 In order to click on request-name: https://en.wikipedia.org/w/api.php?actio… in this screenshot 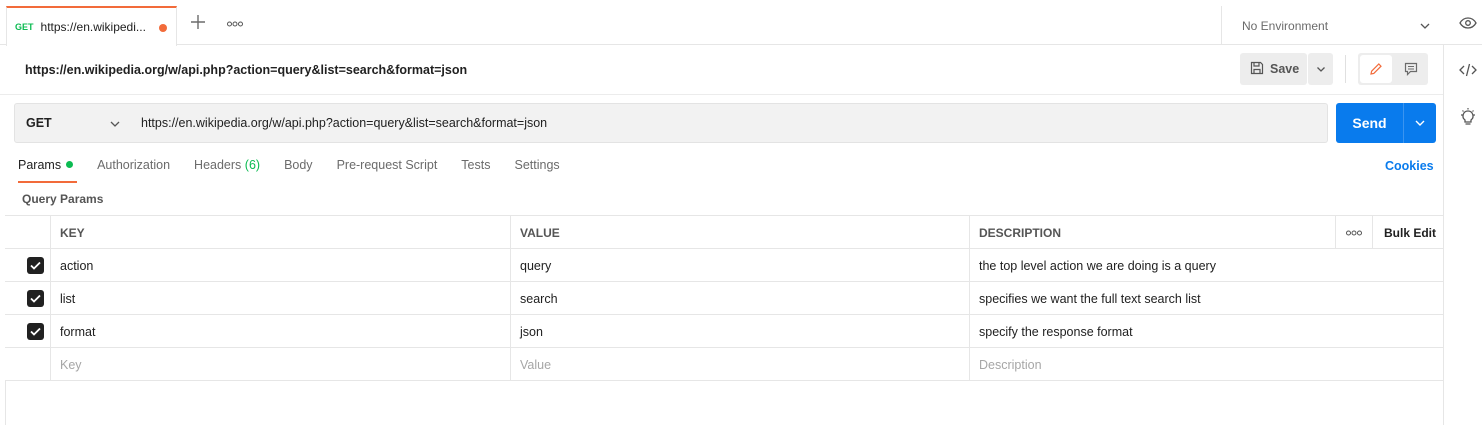, I will do `click(246, 70)`.